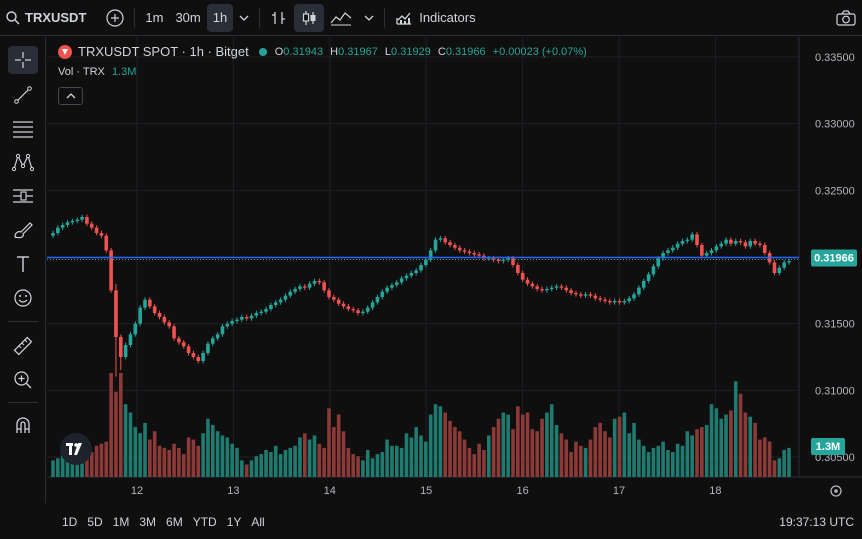 This screenshot has width=862, height=539. What do you see at coordinates (76, 449) in the screenshot?
I see `tradingview-logo` at bounding box center [76, 449].